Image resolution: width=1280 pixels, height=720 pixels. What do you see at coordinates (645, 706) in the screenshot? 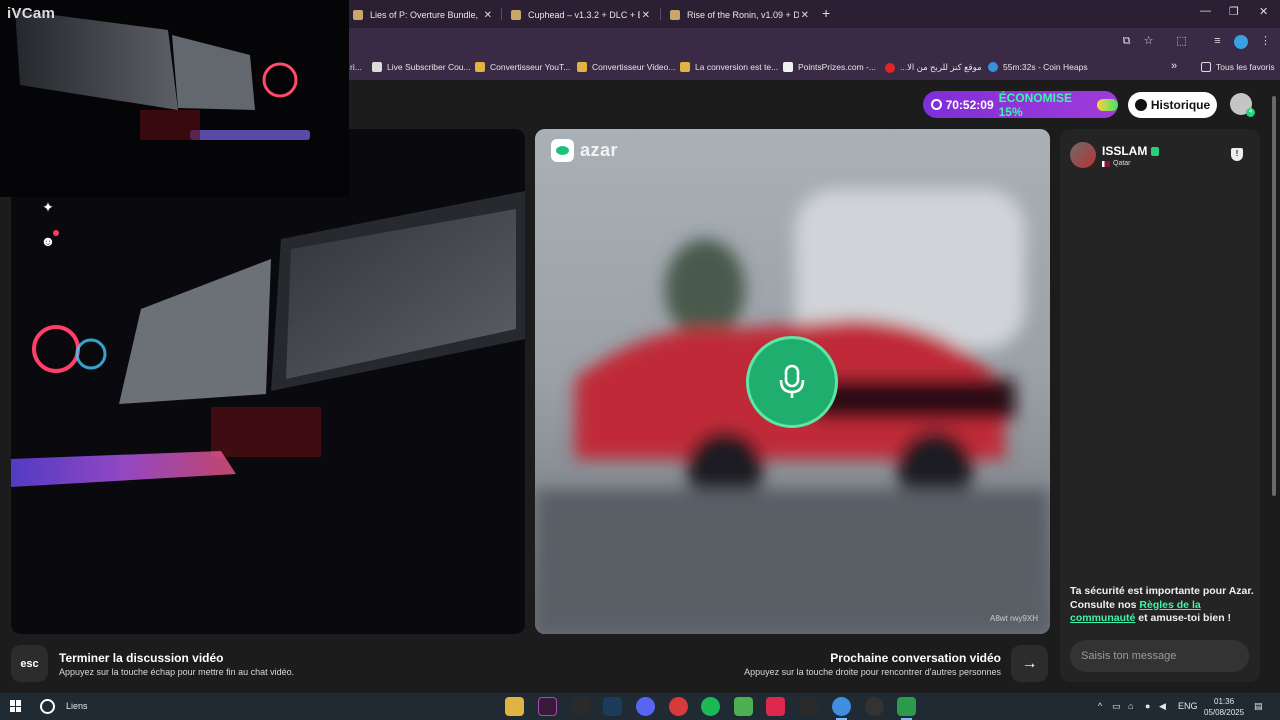
I see `discord-icon` at bounding box center [645, 706].